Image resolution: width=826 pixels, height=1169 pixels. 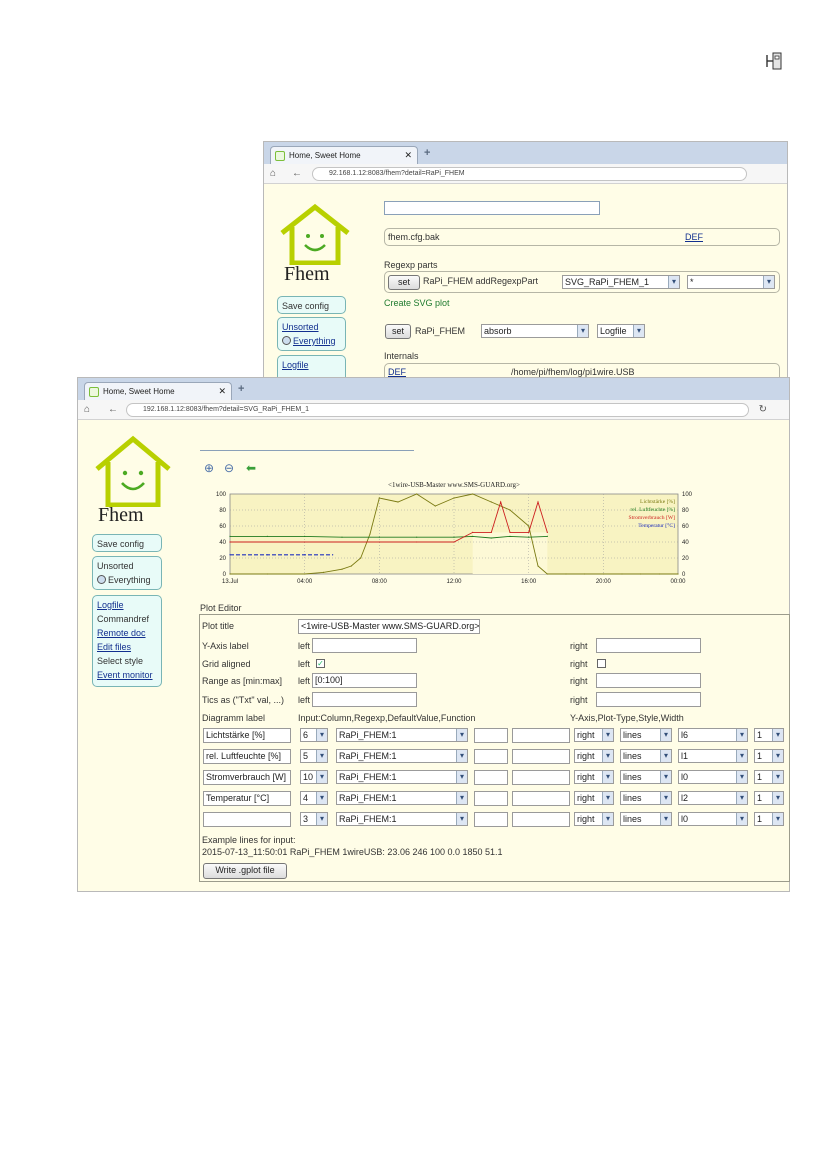 What do you see at coordinates (243, 700) in the screenshot?
I see `tics-label: Tics as ("Txt" val, ...)` at bounding box center [243, 700].